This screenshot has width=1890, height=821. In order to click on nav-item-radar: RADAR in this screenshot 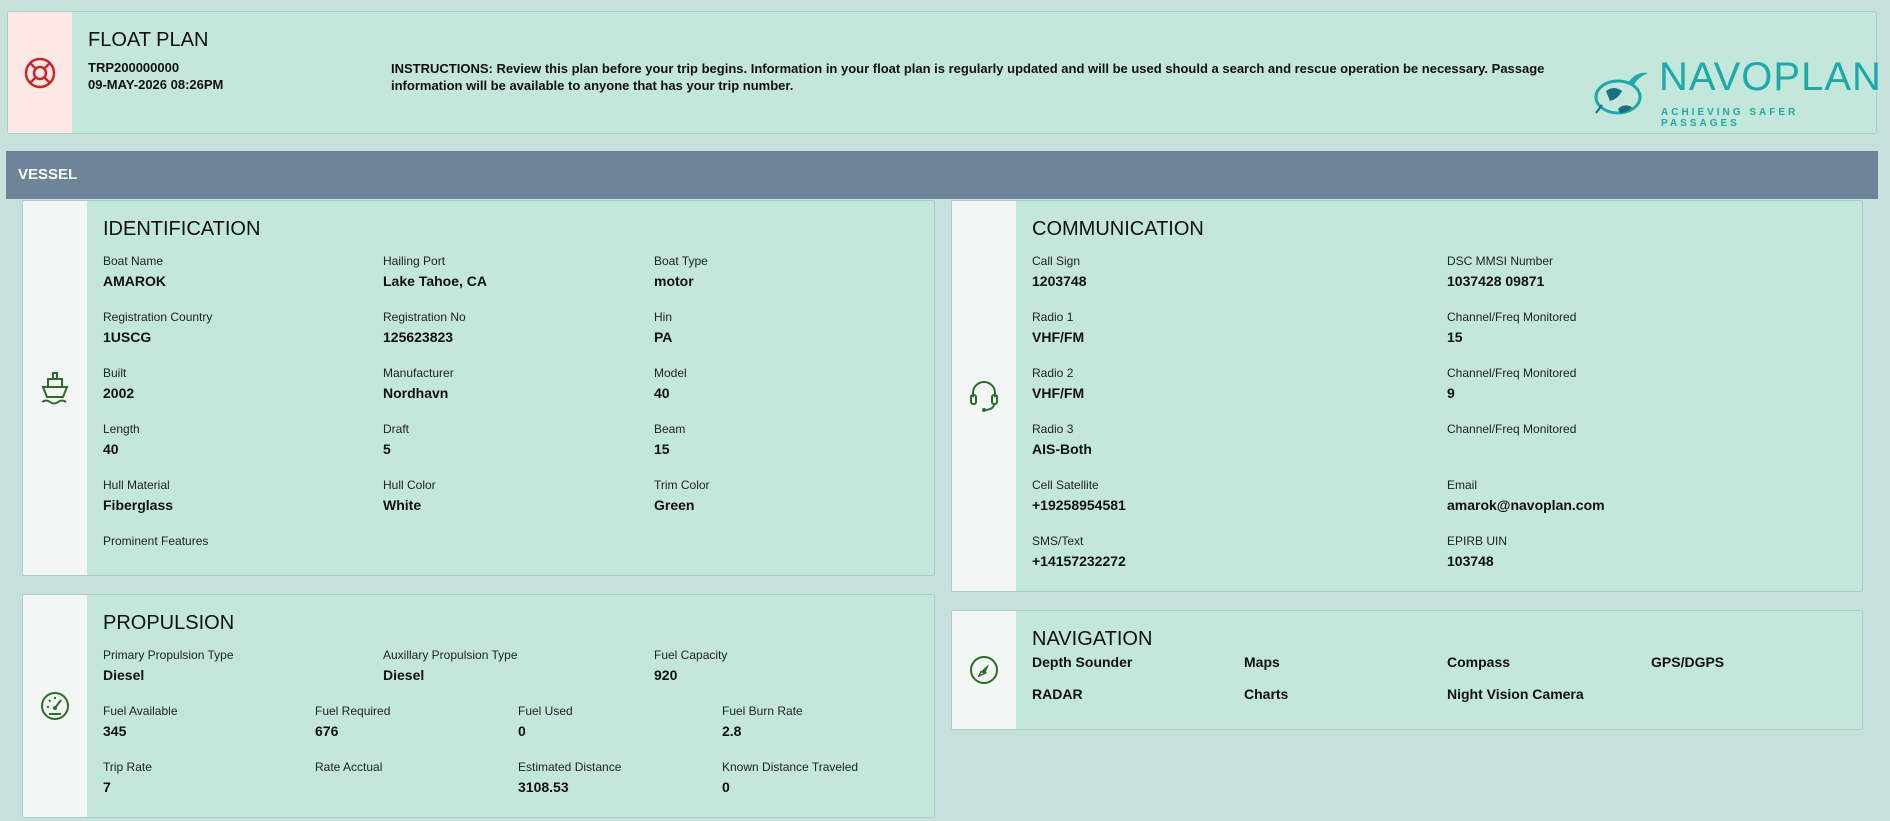, I will do `click(1057, 694)`.